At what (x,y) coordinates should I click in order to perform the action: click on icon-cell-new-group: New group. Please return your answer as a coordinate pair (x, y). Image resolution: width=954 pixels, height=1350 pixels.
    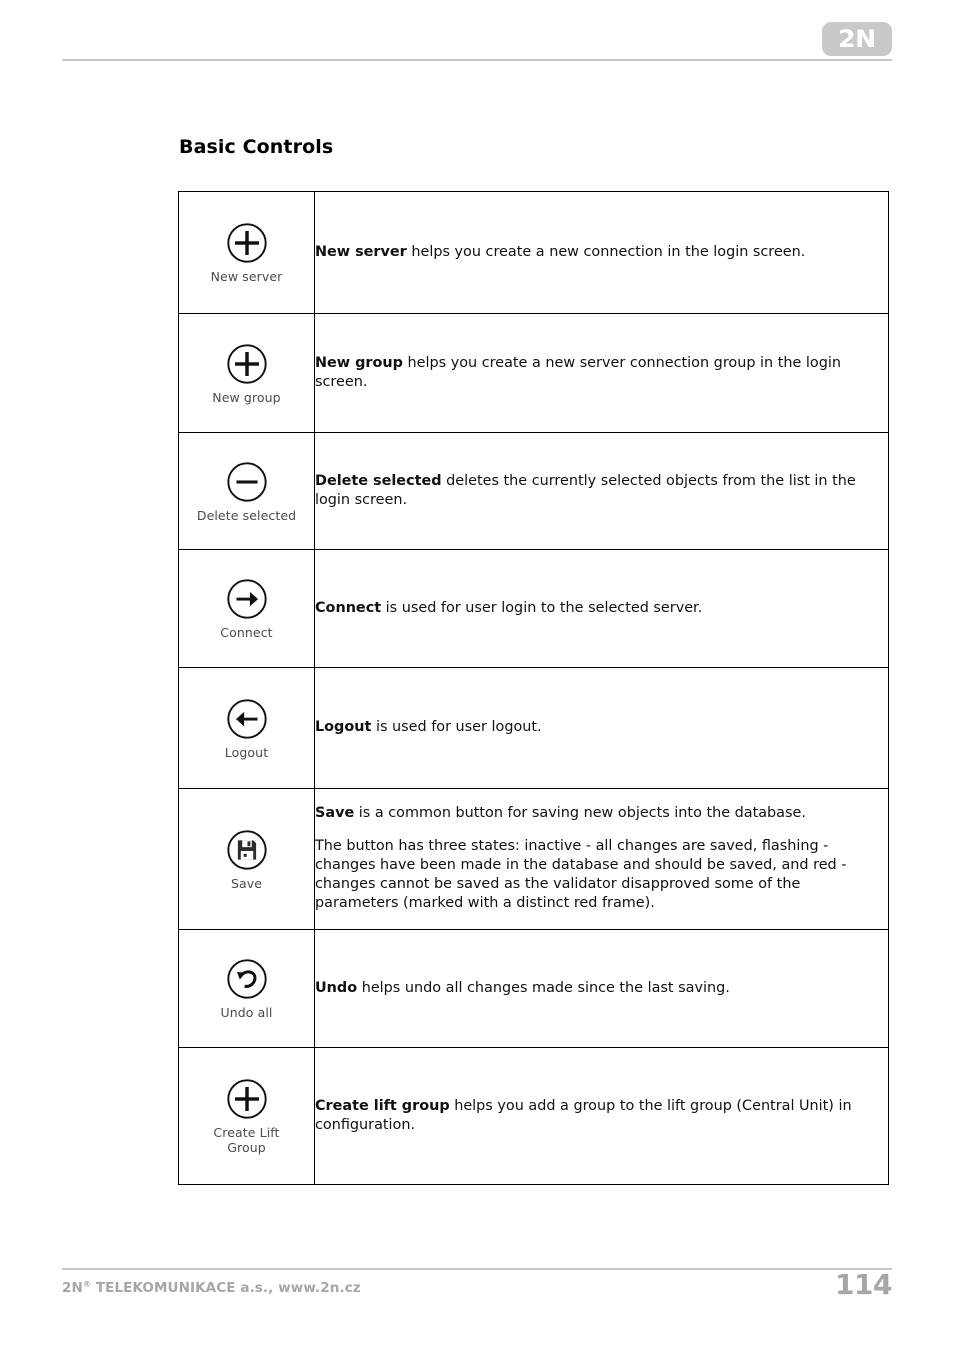
    Looking at the image, I should click on (246, 373).